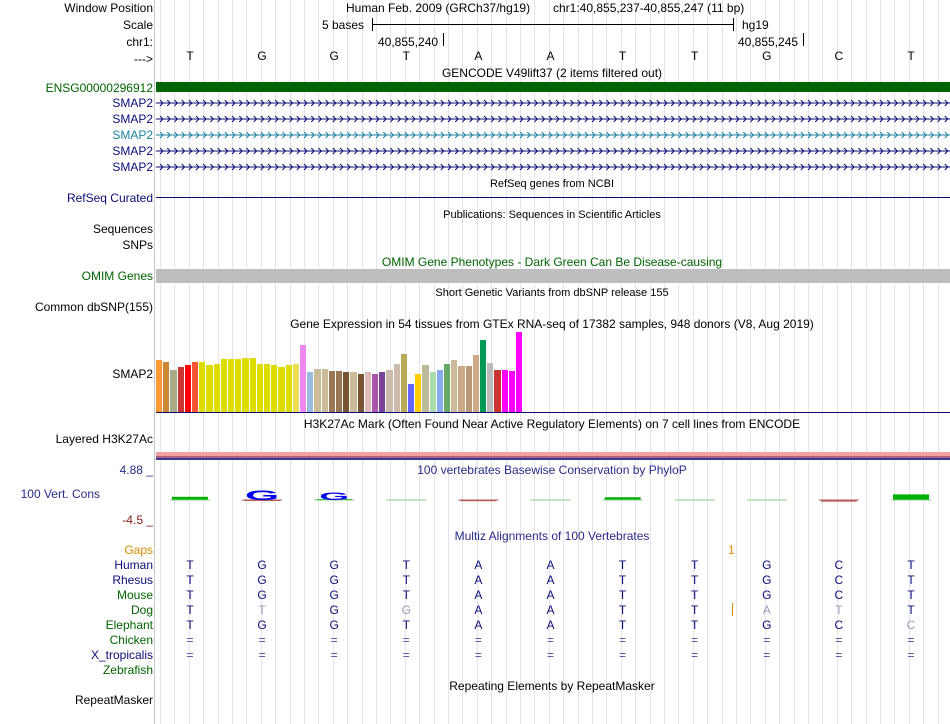  Describe the element at coordinates (649, 8) in the screenshot. I see `position-text: chr1:40,855,237-40,855,247 (11 bp)` at that location.